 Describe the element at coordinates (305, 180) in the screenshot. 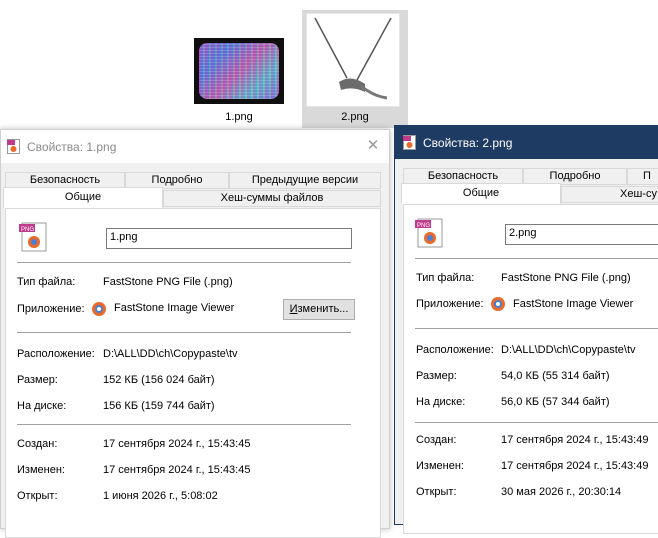

I see `tab-previous-versions: Предыдущие версии` at that location.